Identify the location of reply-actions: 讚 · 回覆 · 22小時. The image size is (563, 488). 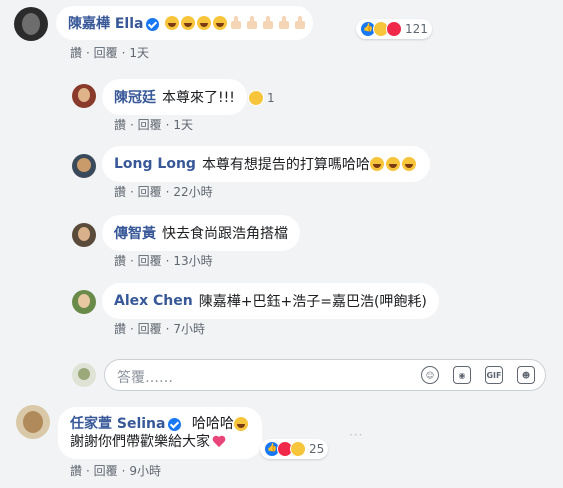
(163, 192).